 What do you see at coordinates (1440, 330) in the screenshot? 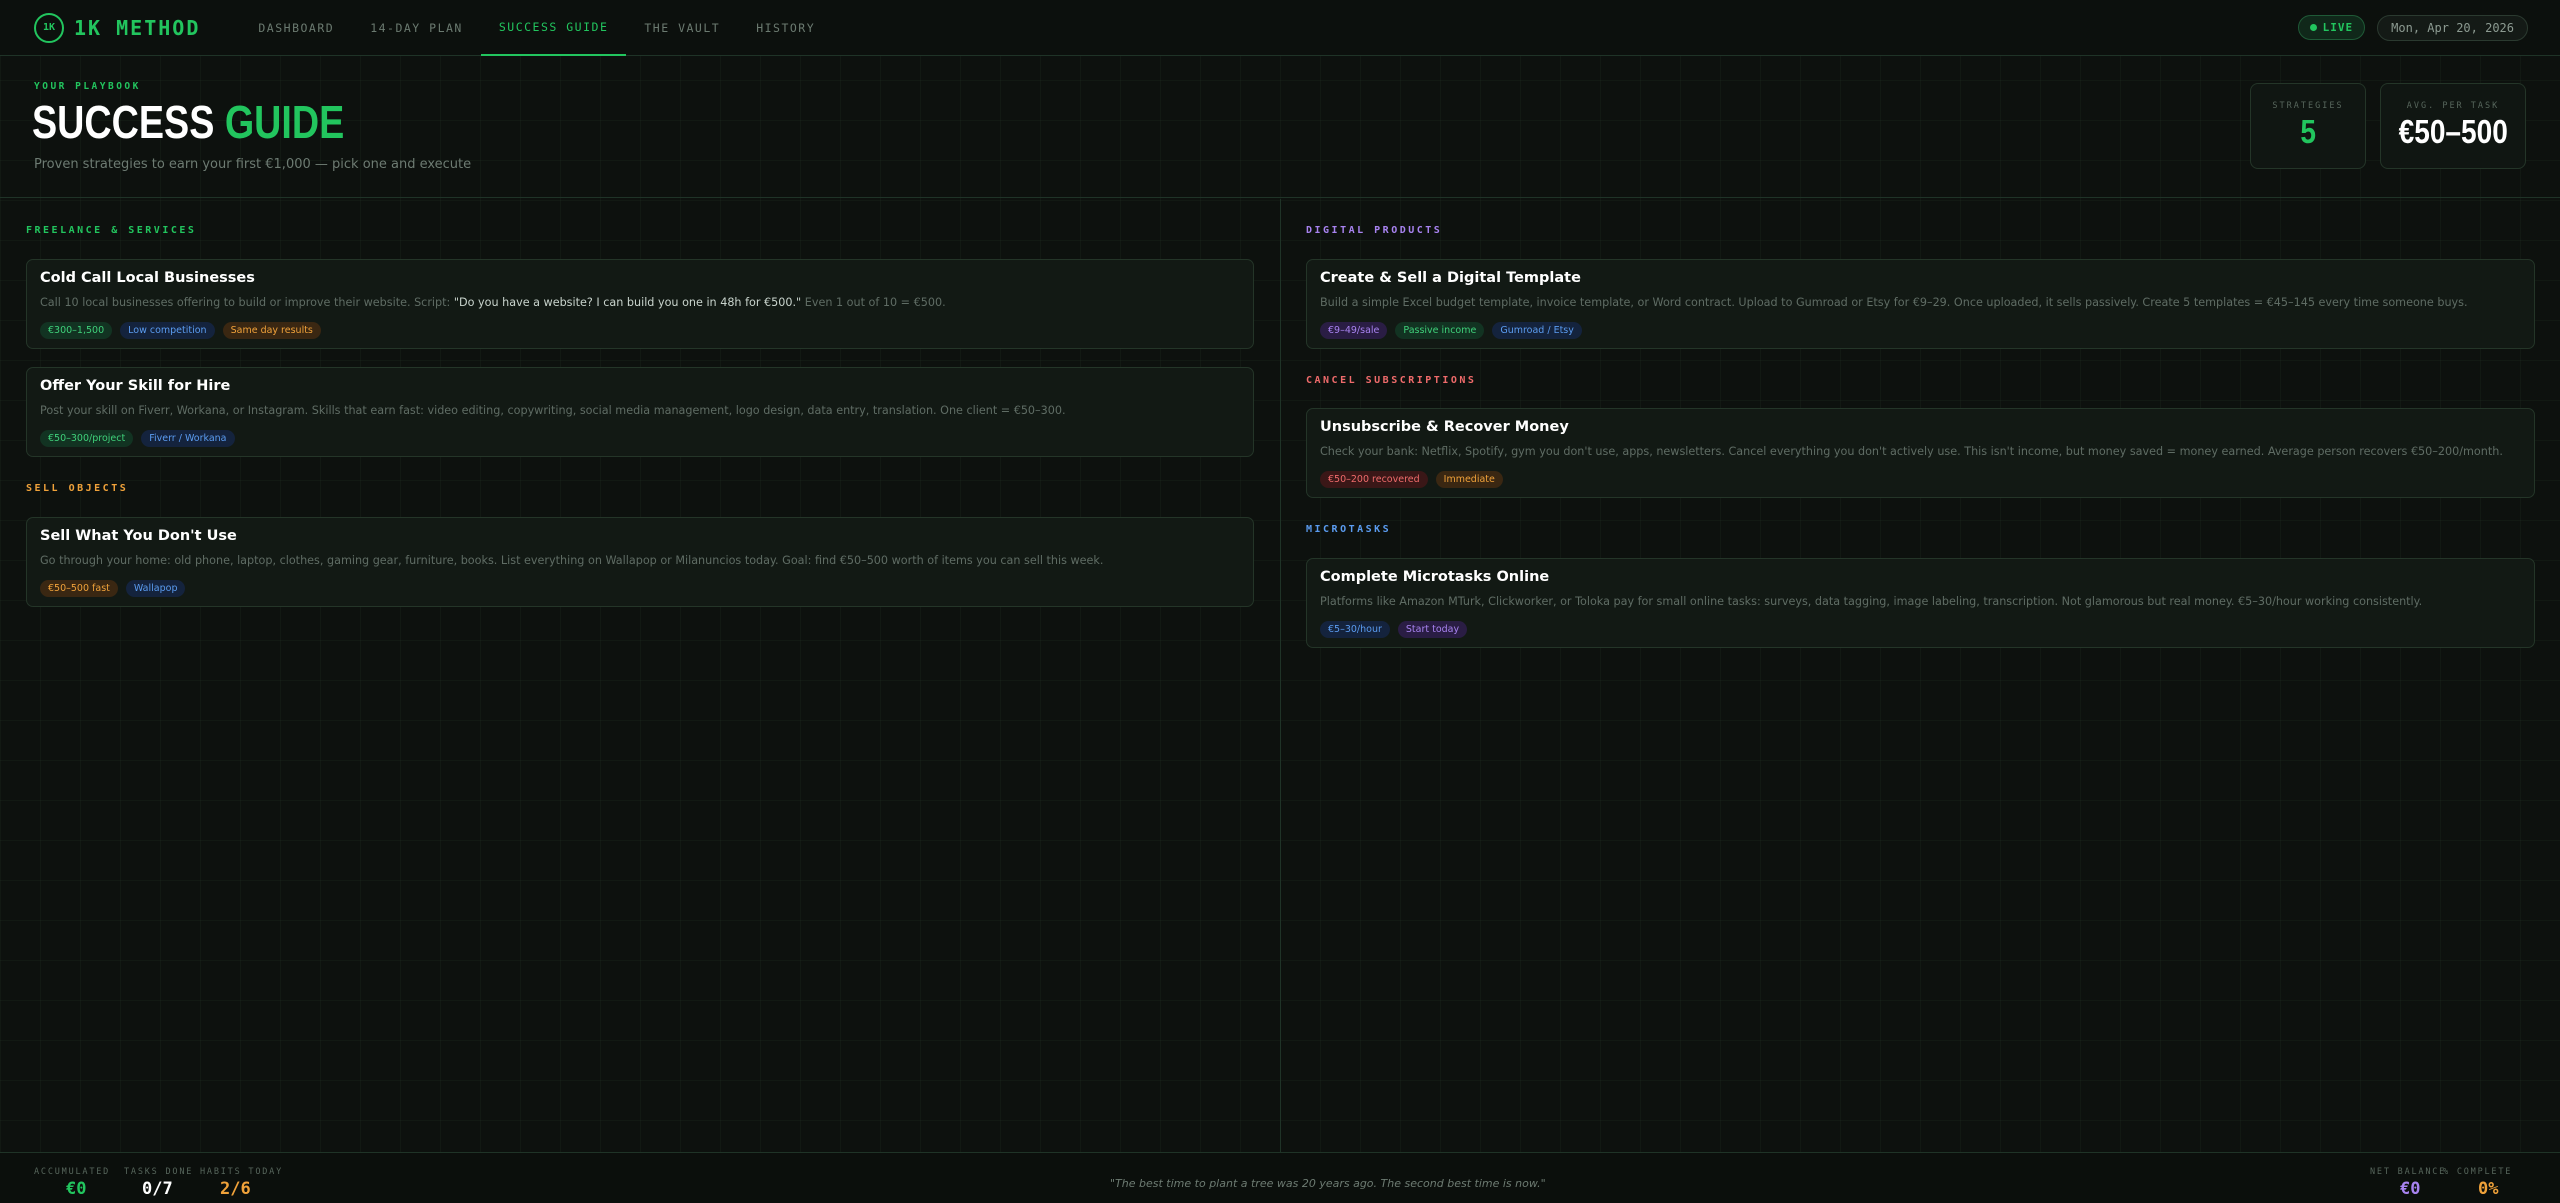
I see `tag-type: Passive income` at bounding box center [1440, 330].